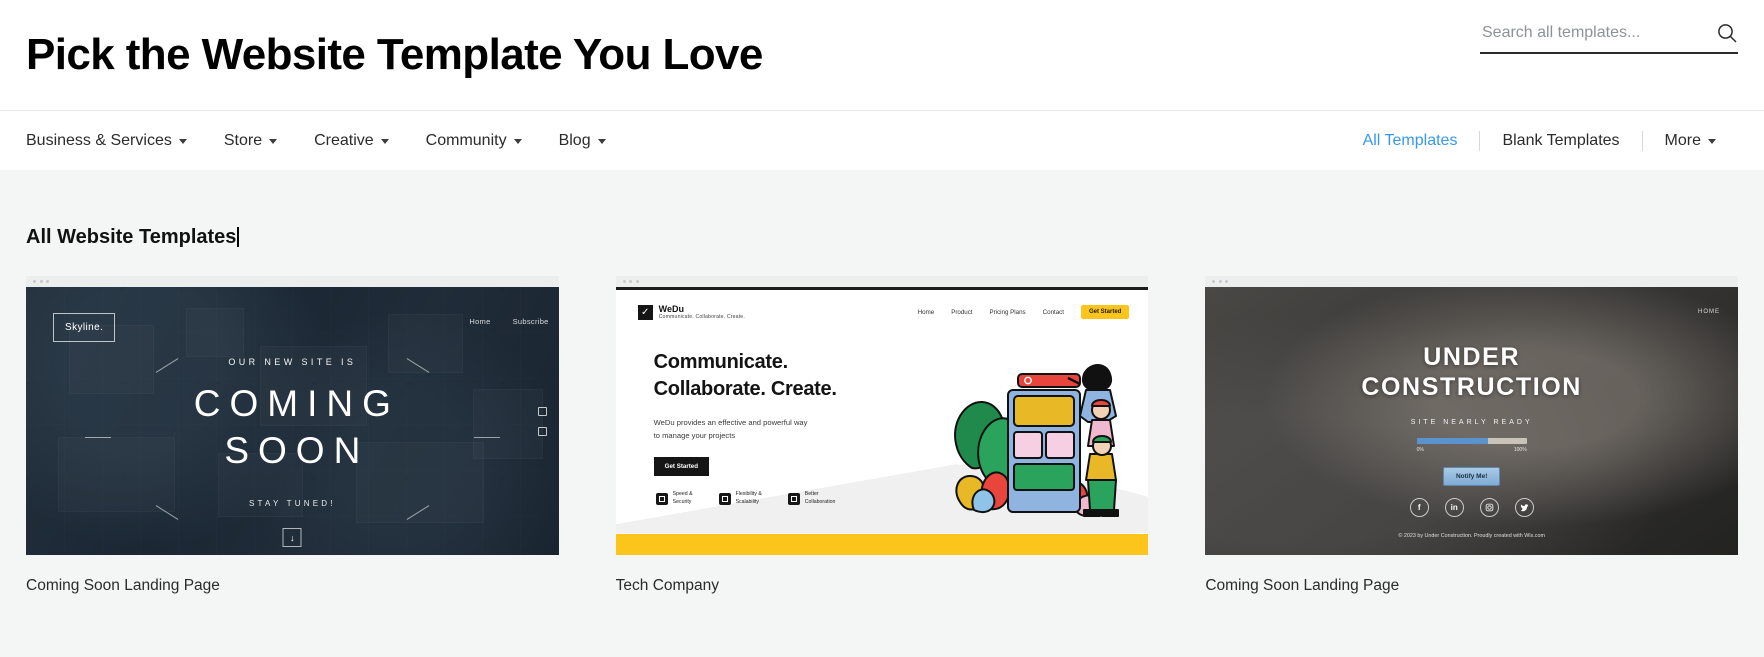 The width and height of the screenshot is (1764, 657). I want to click on wedu-logo-icon: ✓, so click(645, 312).